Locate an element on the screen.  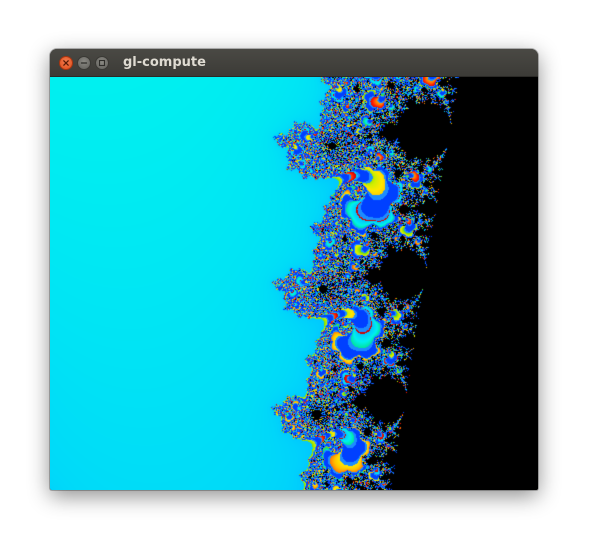
minimize-button is located at coordinates (84, 63).